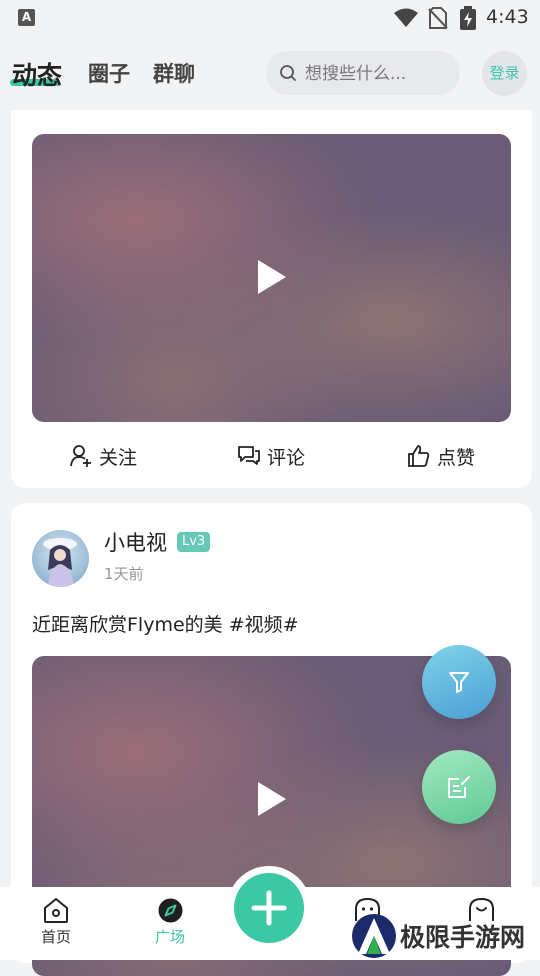 This screenshot has width=540, height=976. What do you see at coordinates (507, 17) in the screenshot?
I see `clock: 4:43` at bounding box center [507, 17].